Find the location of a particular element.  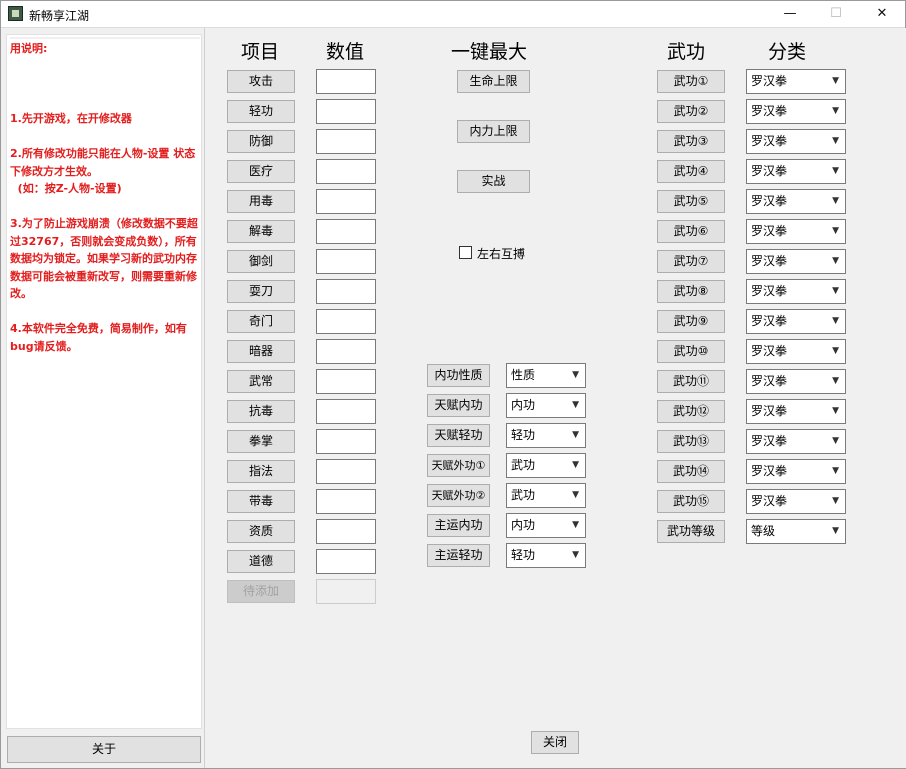

dual-wield-checkbox is located at coordinates (465, 252).